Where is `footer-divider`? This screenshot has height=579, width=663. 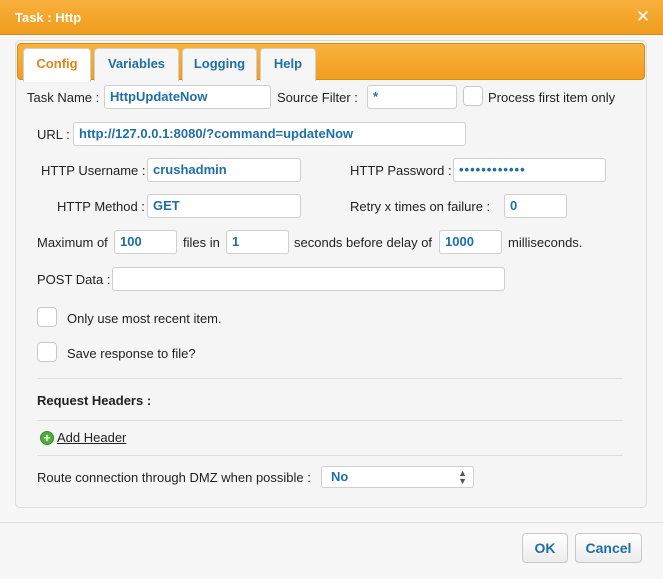 footer-divider is located at coordinates (331, 522).